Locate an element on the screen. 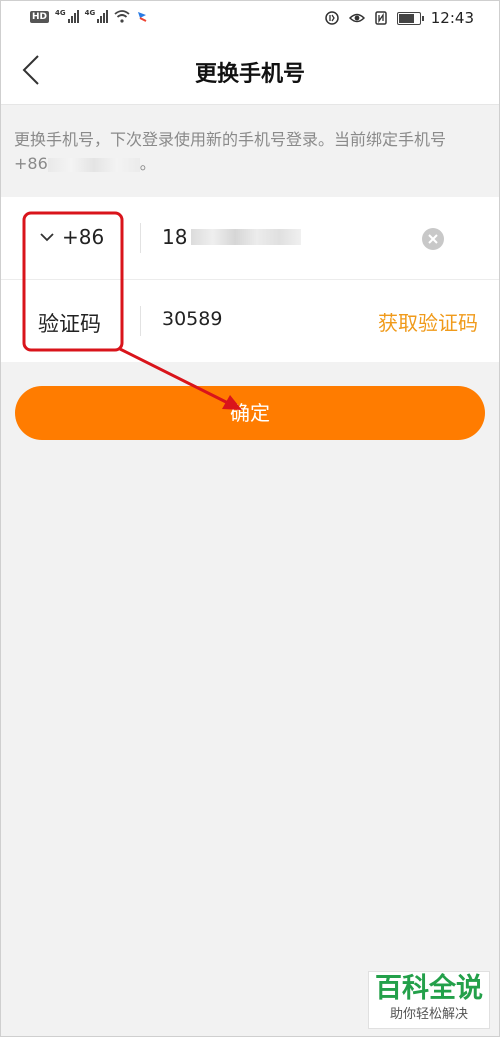  verification-code-input: 30589 is located at coordinates (192, 319).